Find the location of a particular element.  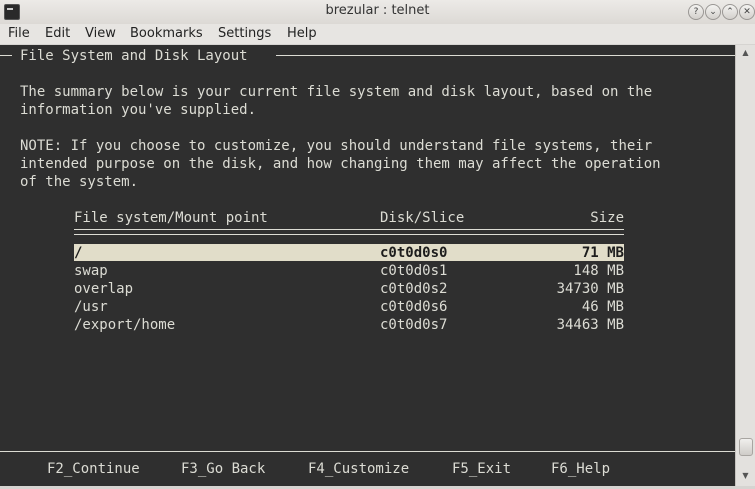

row-slice: c0t0d0s1 is located at coordinates (413, 271).